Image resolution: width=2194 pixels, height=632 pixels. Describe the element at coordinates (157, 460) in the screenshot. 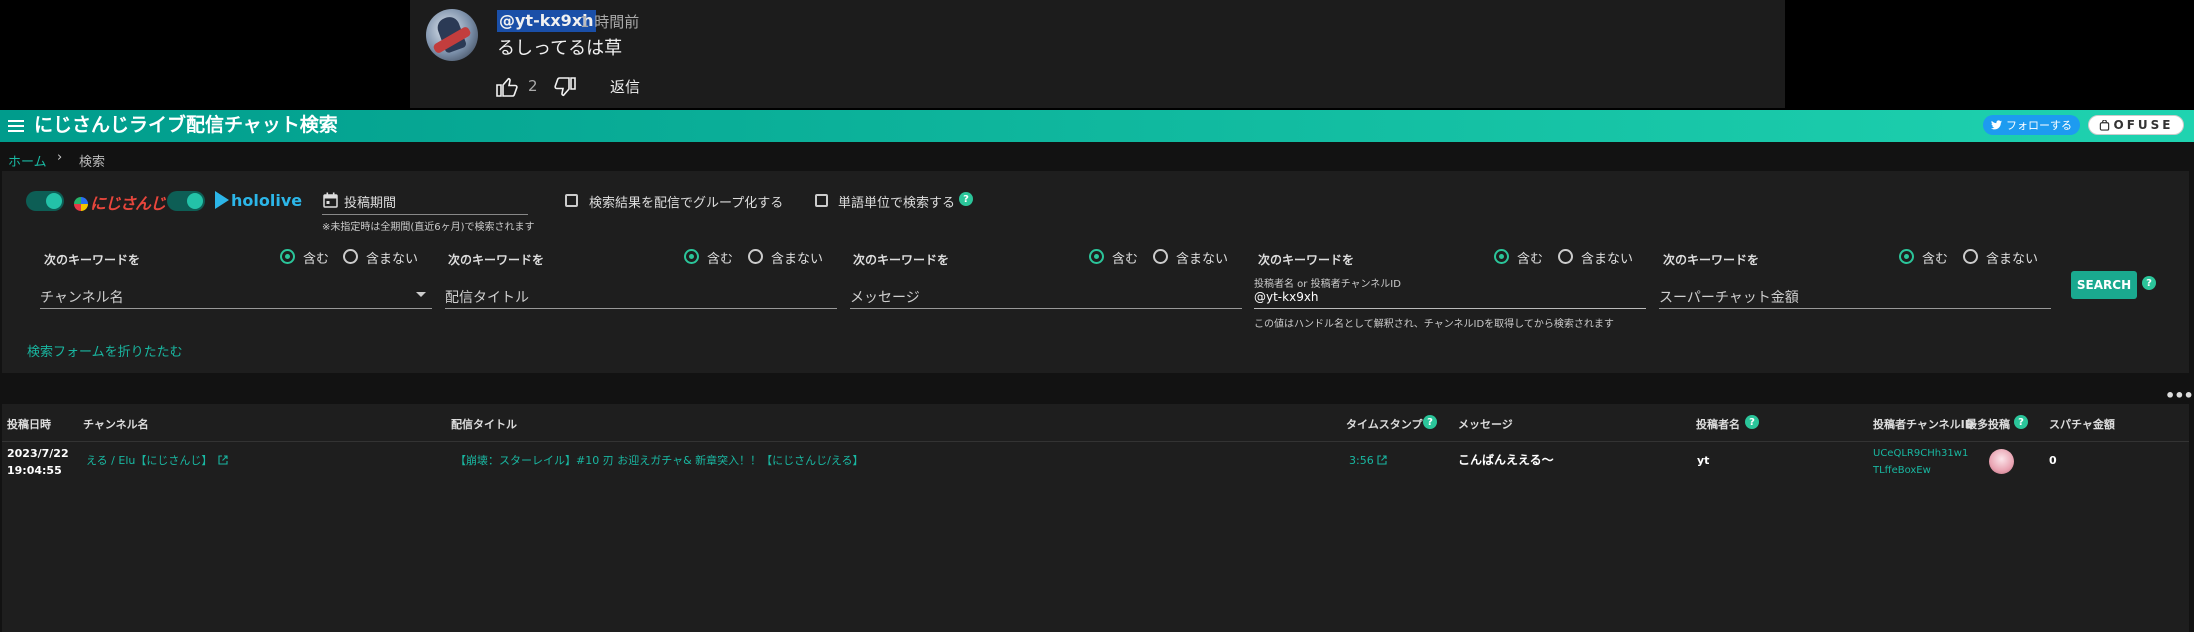

I see `row-channel-link: える / Elu【にじさんじ】` at that location.